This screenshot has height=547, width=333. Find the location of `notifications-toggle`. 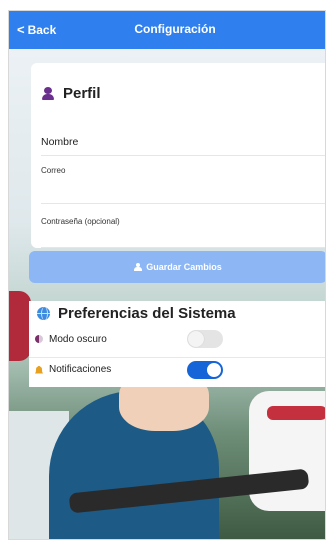

notifications-toggle is located at coordinates (205, 369).